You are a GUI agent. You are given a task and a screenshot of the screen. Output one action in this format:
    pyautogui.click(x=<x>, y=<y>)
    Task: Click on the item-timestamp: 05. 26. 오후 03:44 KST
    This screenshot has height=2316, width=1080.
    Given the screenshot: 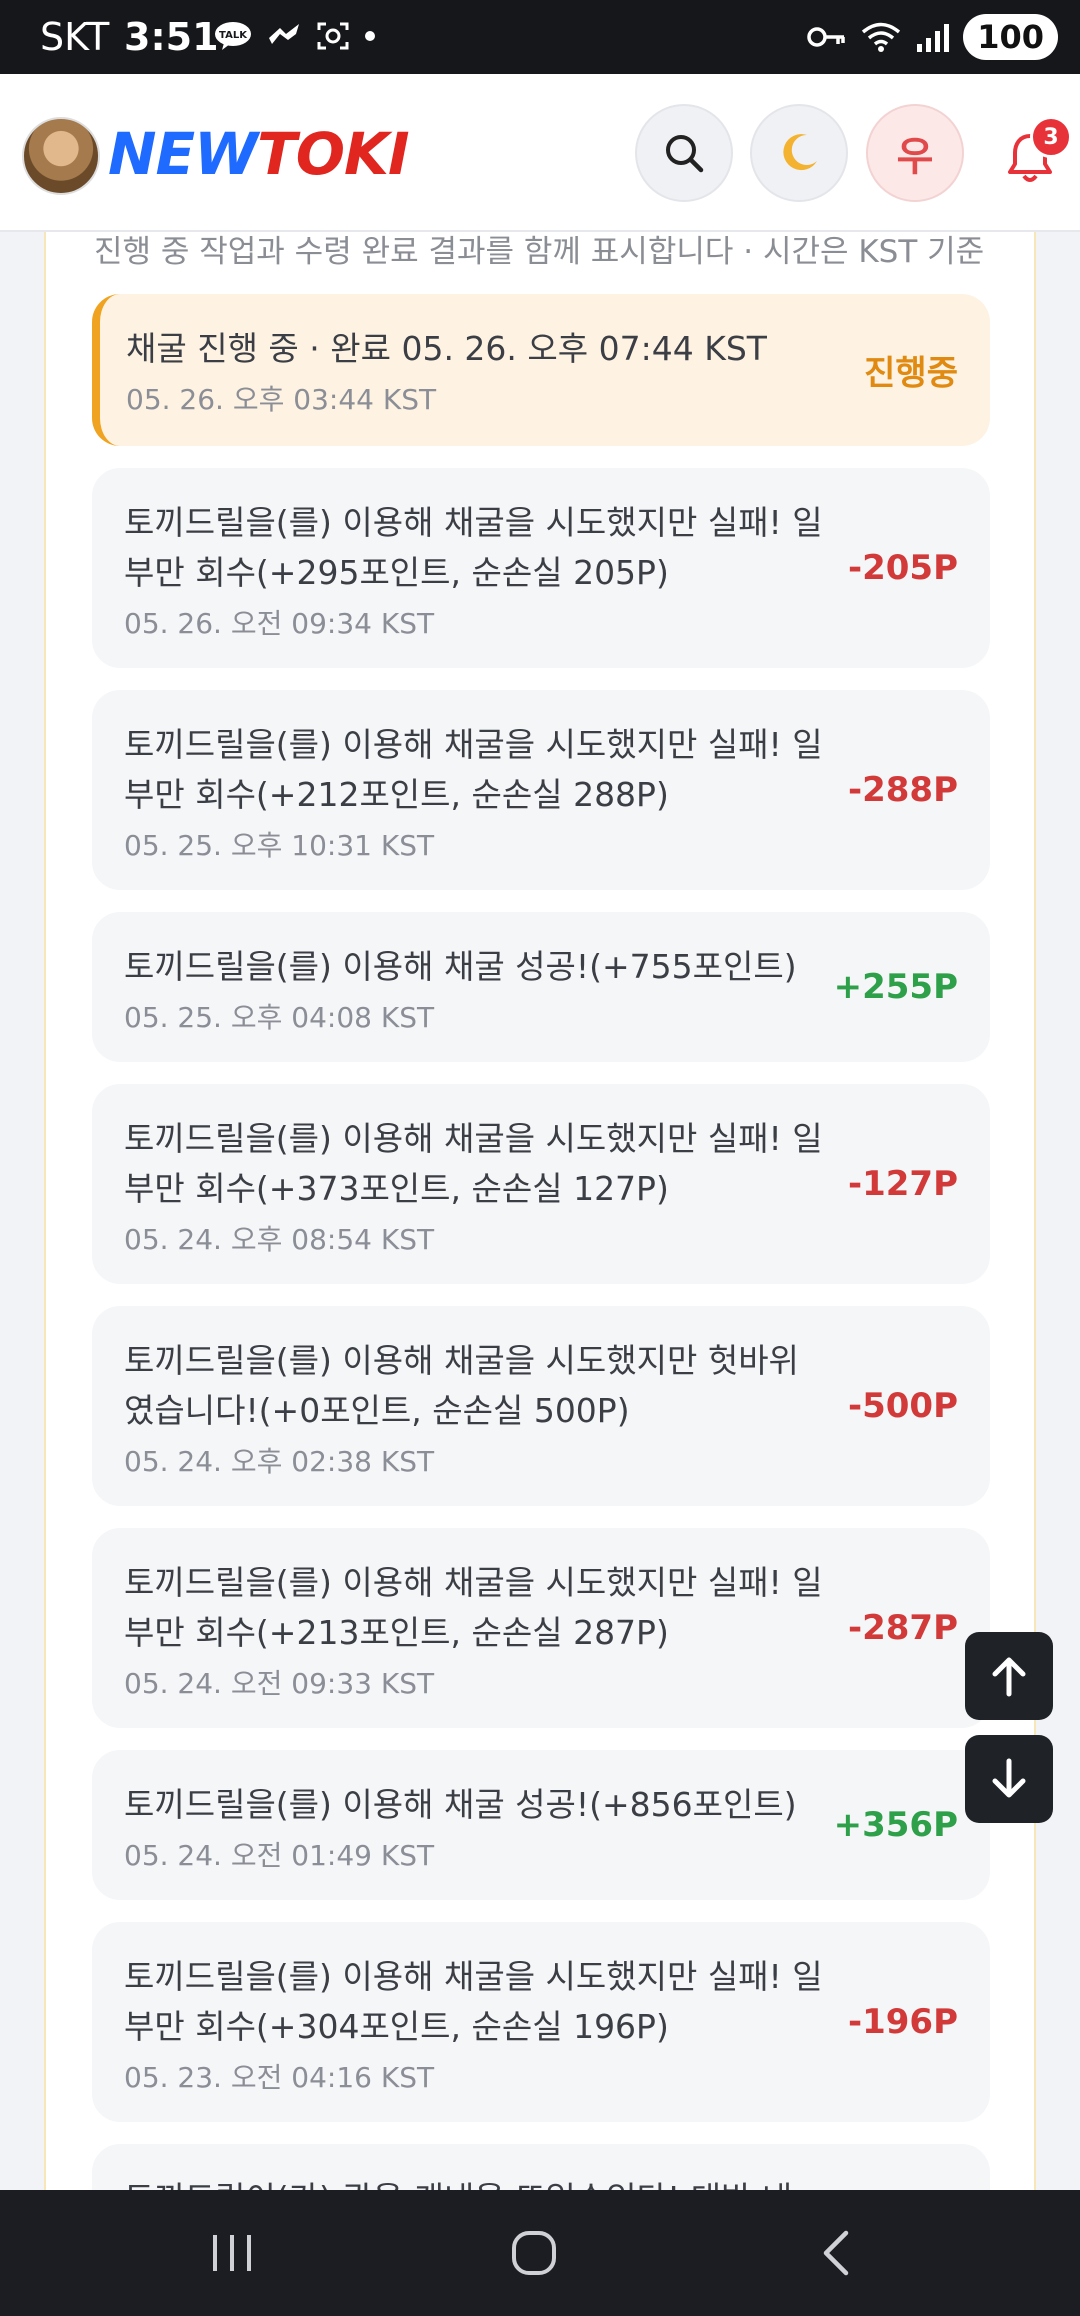 What is the action you would take?
    pyautogui.click(x=281, y=399)
    